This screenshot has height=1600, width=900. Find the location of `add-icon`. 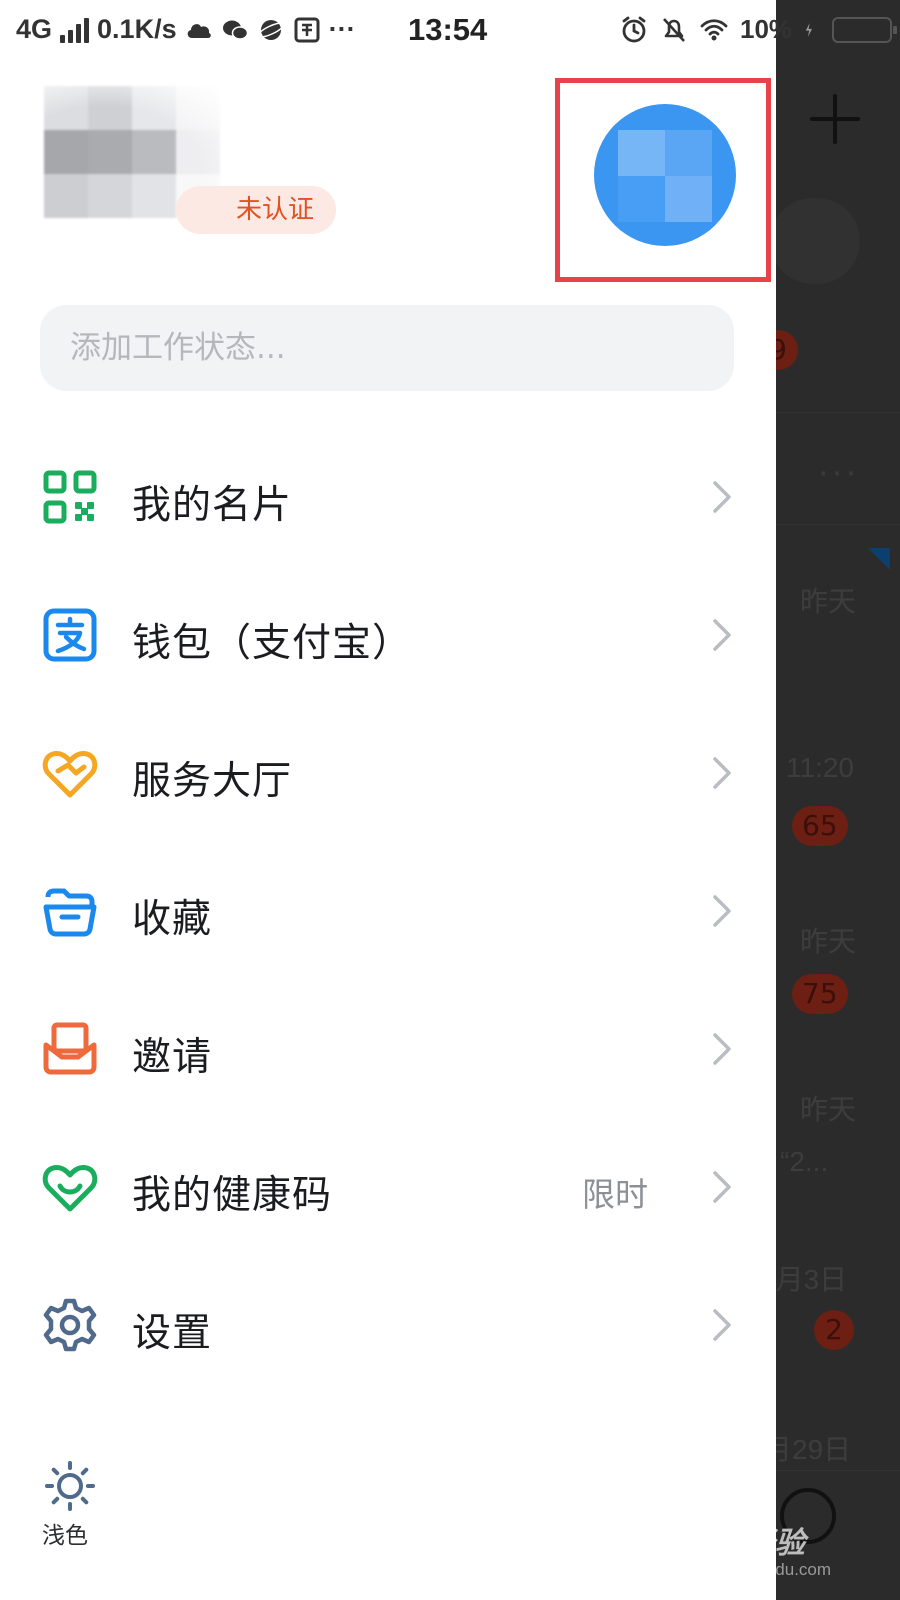

add-icon is located at coordinates (835, 119).